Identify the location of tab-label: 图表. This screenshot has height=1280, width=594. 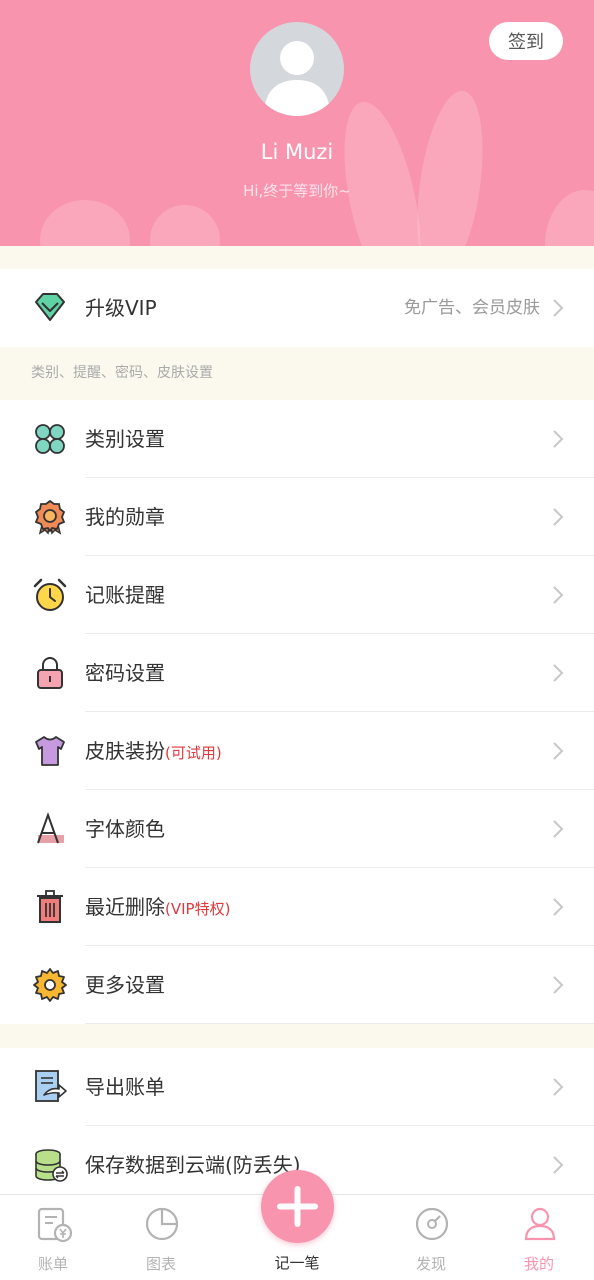
(160, 1264).